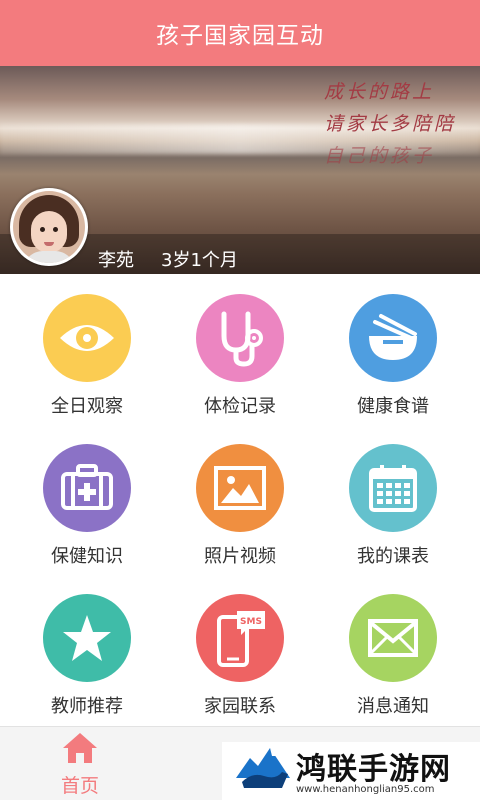  Describe the element at coordinates (240, 338) in the screenshot. I see `stethoscope-icon` at that location.